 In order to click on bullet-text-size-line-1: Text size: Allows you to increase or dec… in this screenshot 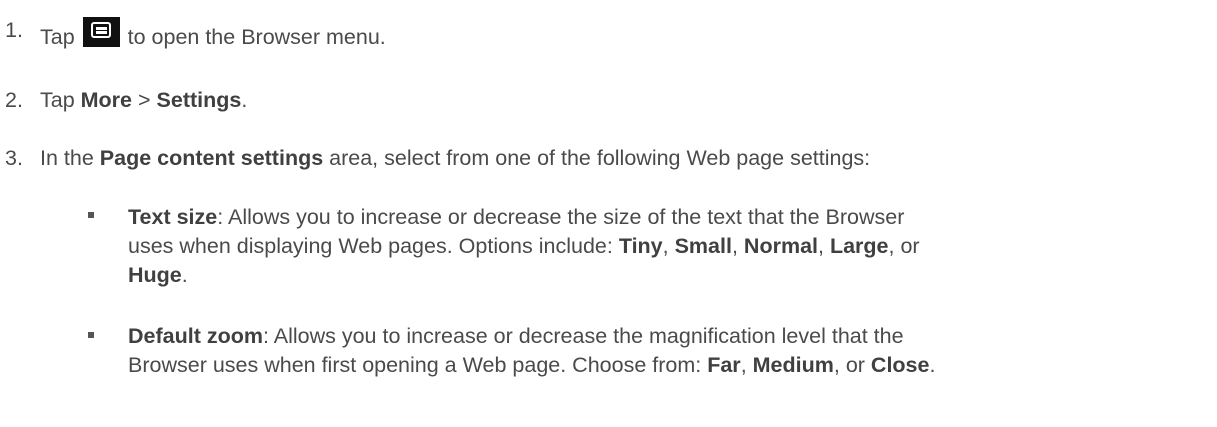, I will do `click(516, 217)`.